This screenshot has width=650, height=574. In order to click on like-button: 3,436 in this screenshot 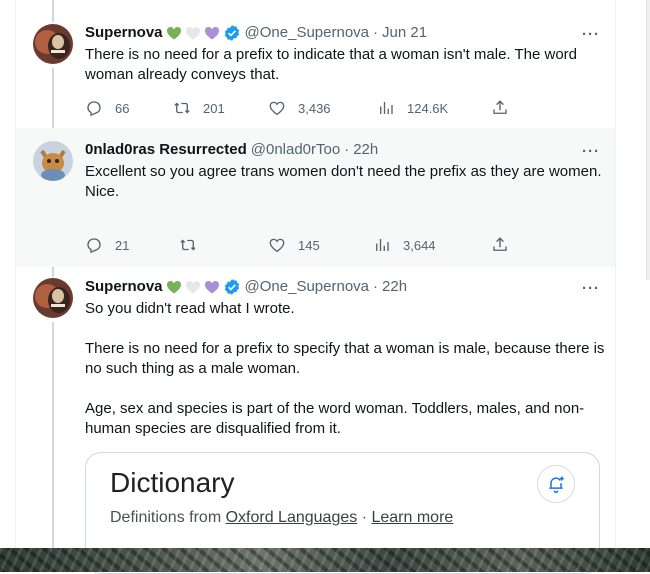, I will do `click(299, 108)`.